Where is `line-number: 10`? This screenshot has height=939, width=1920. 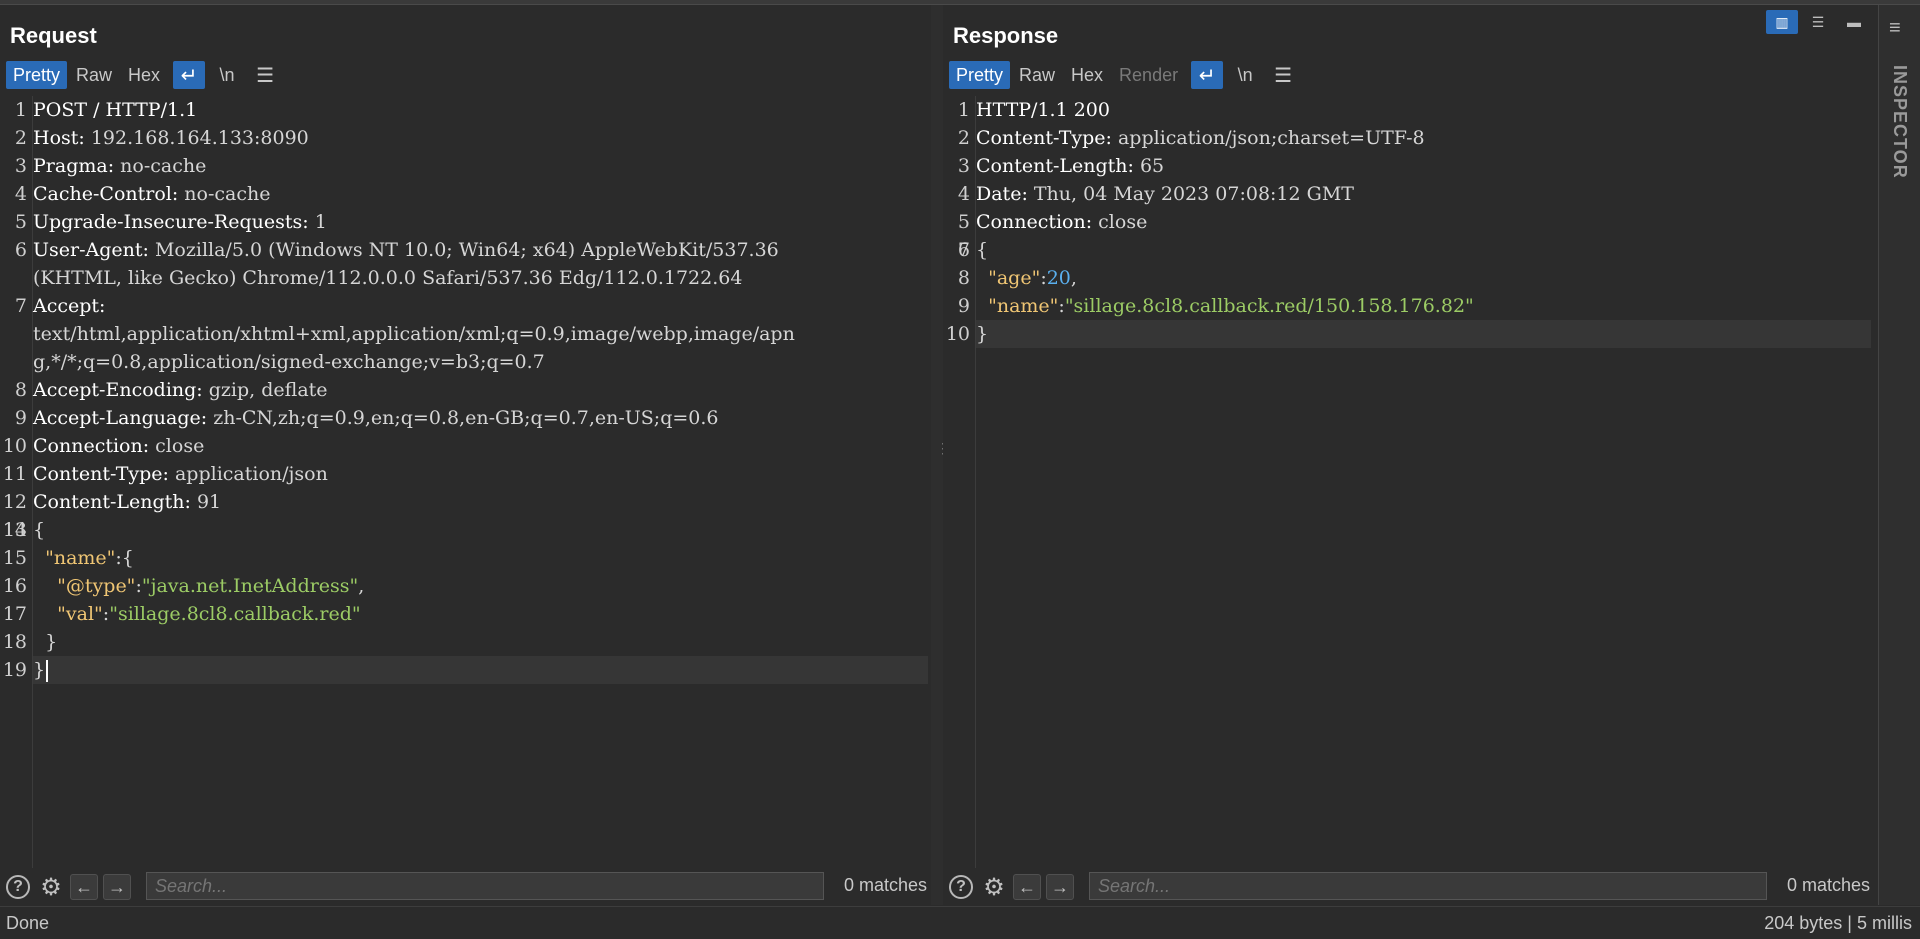
line-number: 10 is located at coordinates (957, 334).